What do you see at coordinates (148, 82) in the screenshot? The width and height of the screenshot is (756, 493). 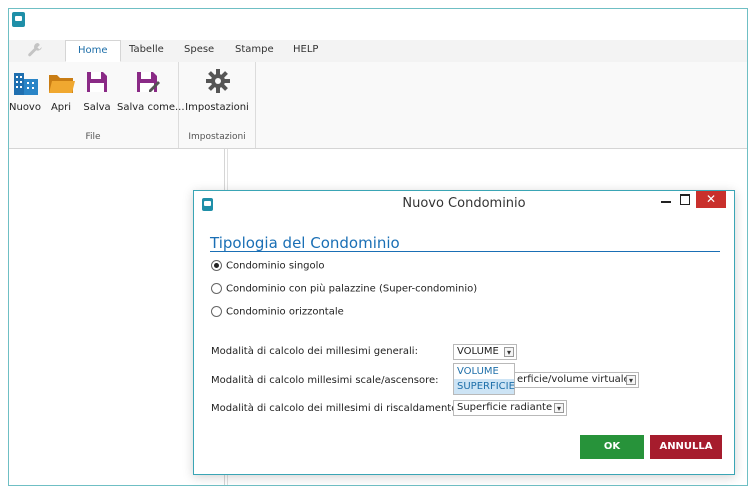 I see `save-as-icon` at bounding box center [148, 82].